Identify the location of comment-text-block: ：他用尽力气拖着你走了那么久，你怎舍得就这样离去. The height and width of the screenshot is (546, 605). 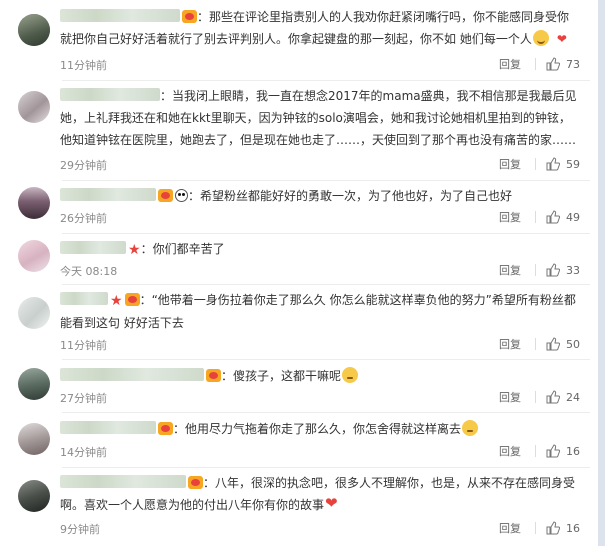
(320, 429).